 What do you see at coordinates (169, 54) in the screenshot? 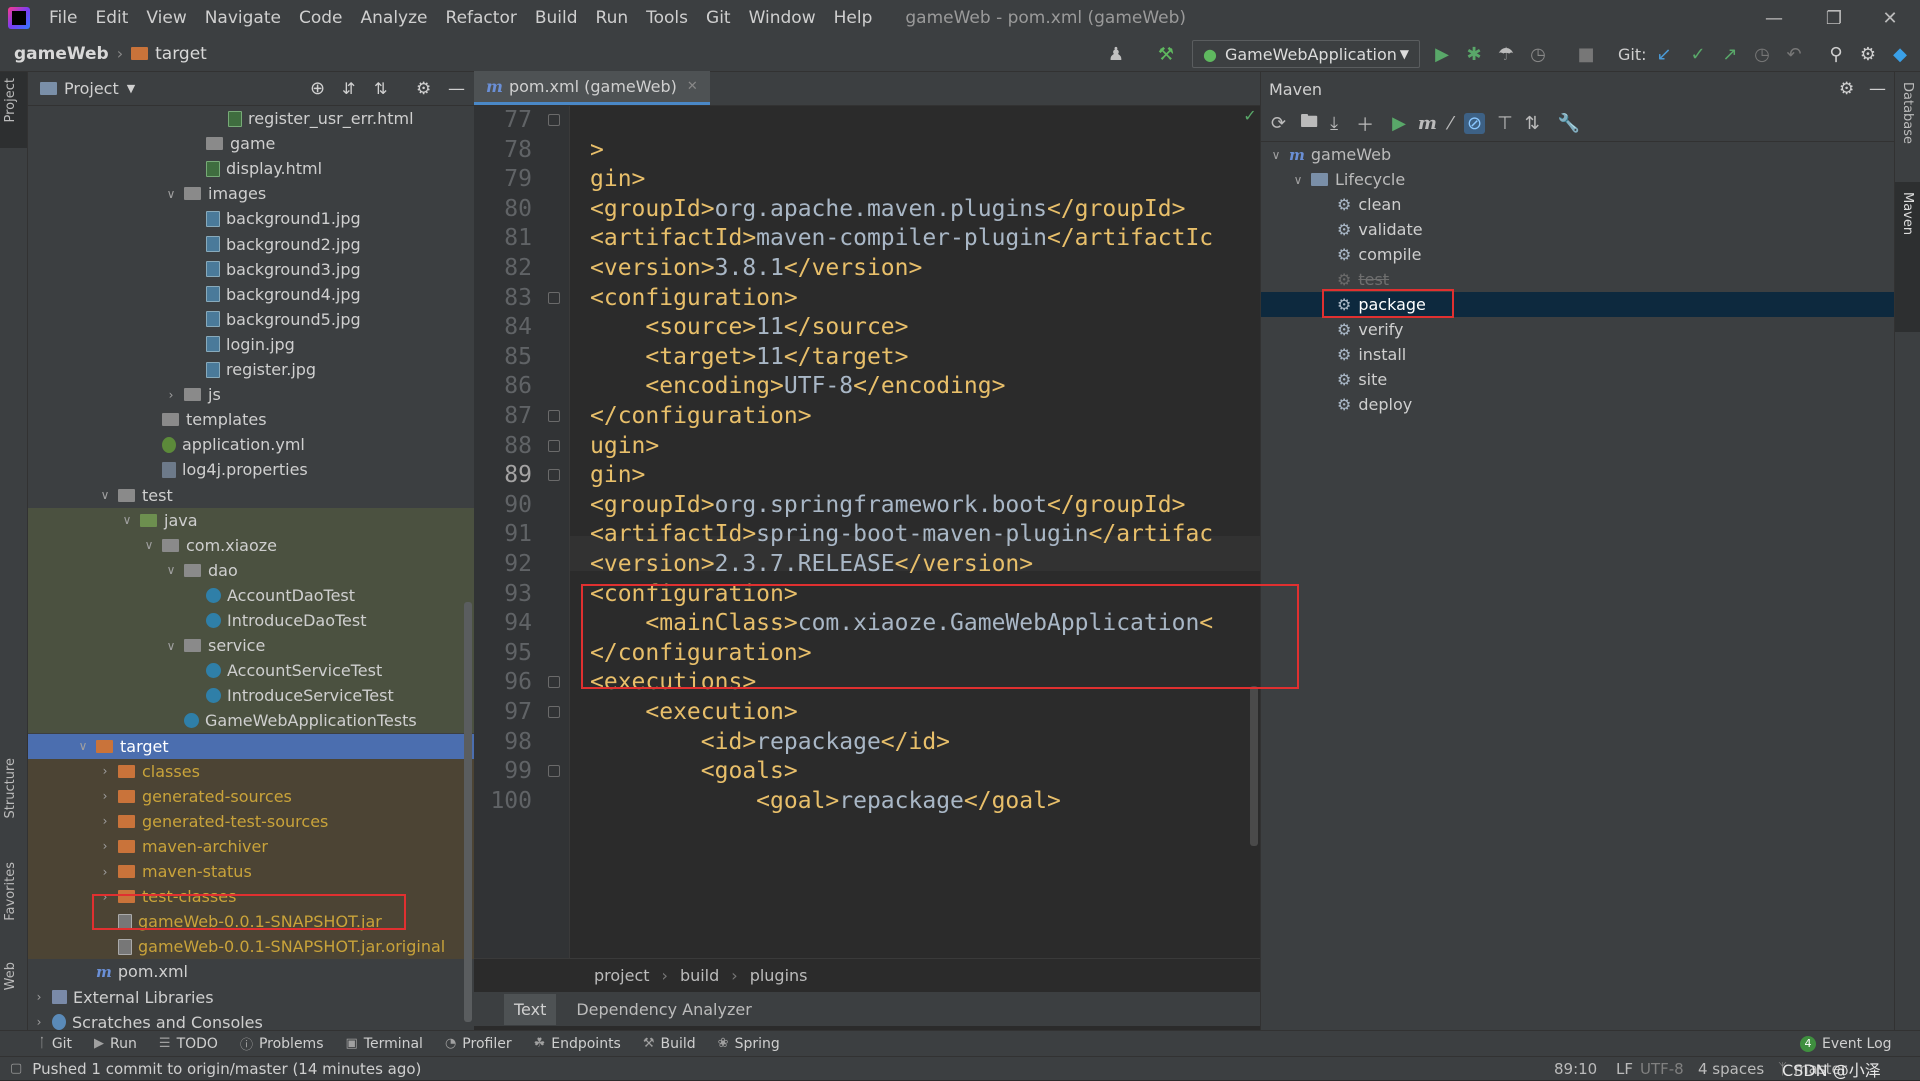
I see `nav-folder-target: target` at bounding box center [169, 54].